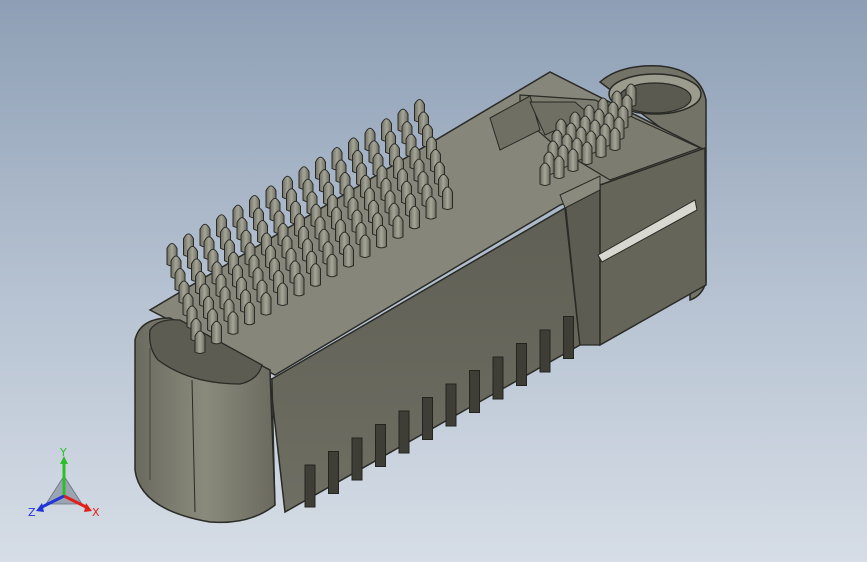 Image resolution: width=867 pixels, height=562 pixels. What do you see at coordinates (96, 512) in the screenshot?
I see `x-axis-label: X` at bounding box center [96, 512].